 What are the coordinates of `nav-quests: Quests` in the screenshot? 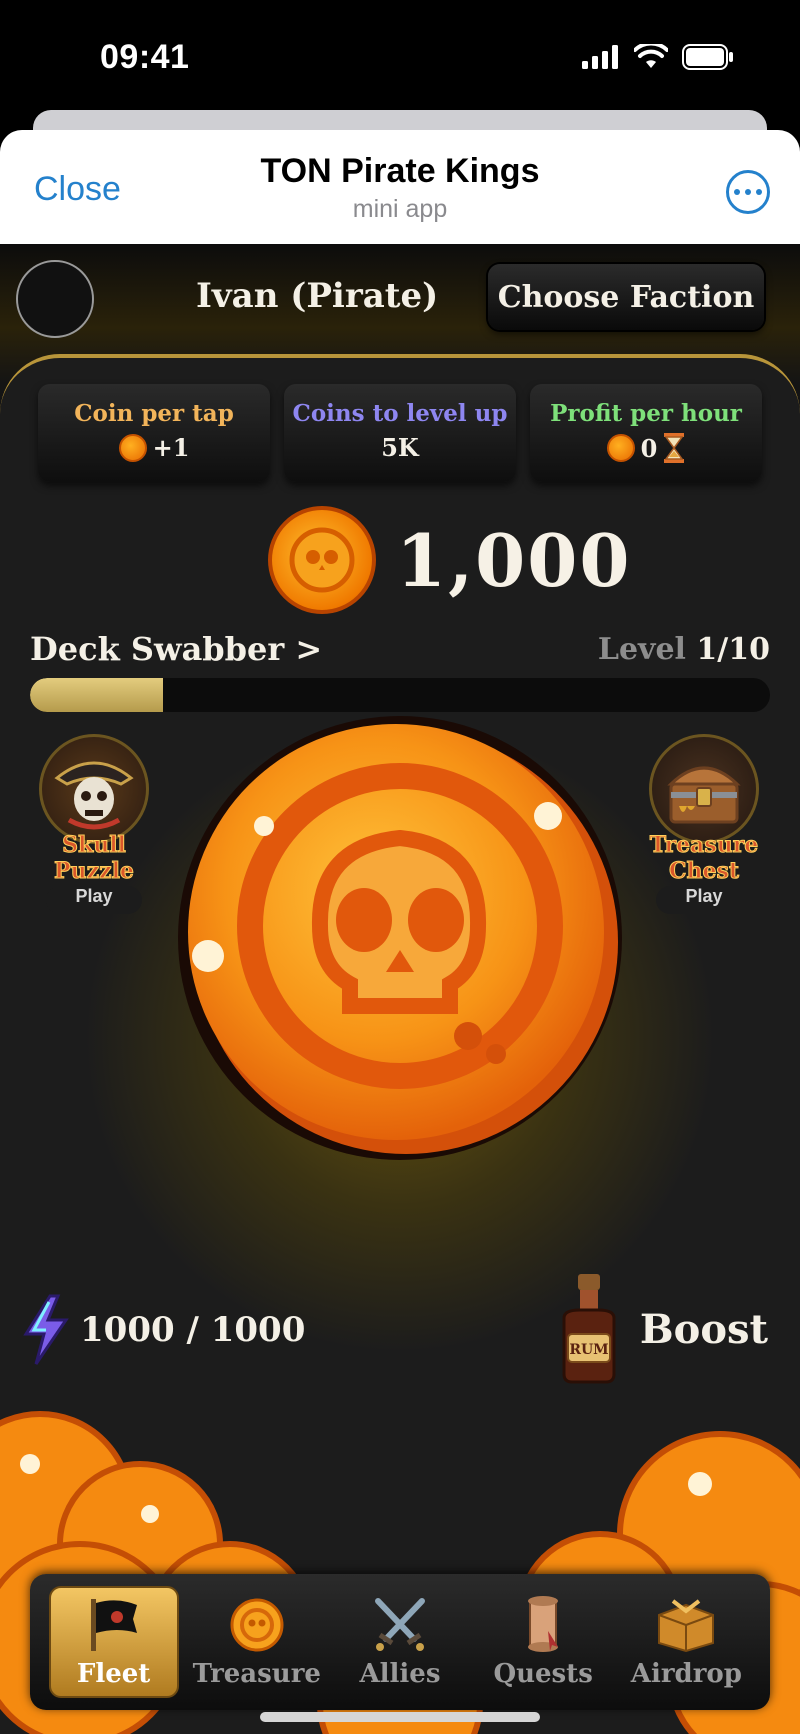 It's located at (543, 1642).